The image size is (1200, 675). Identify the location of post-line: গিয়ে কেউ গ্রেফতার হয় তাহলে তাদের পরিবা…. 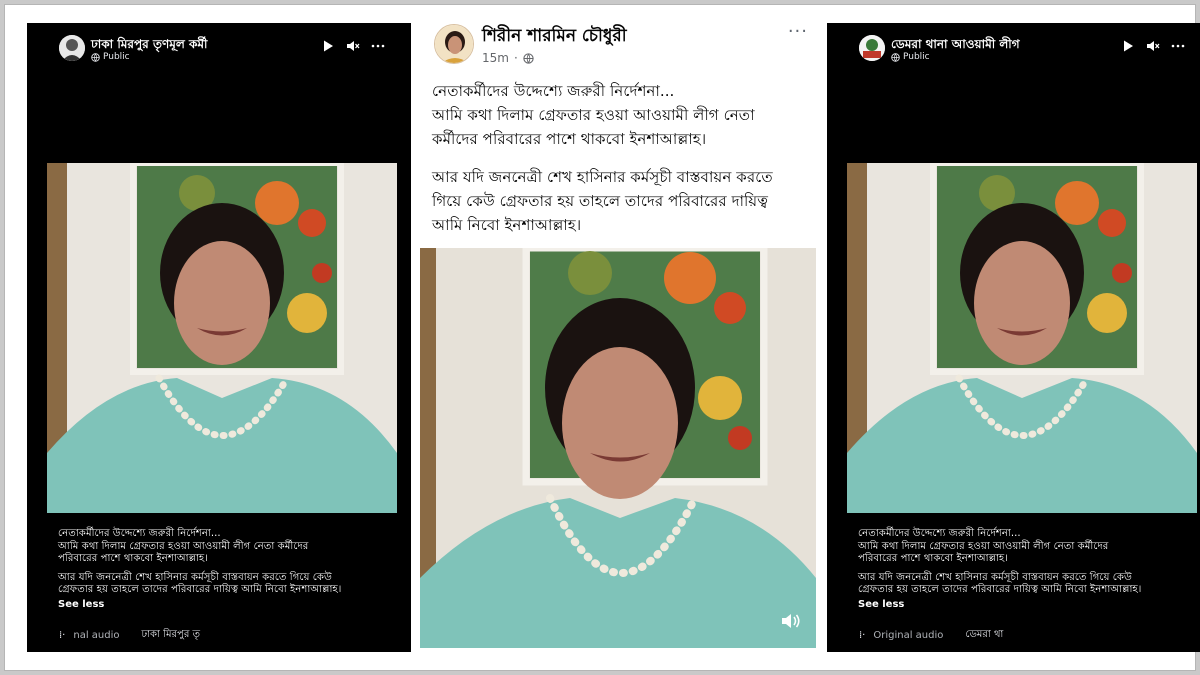
(600, 201).